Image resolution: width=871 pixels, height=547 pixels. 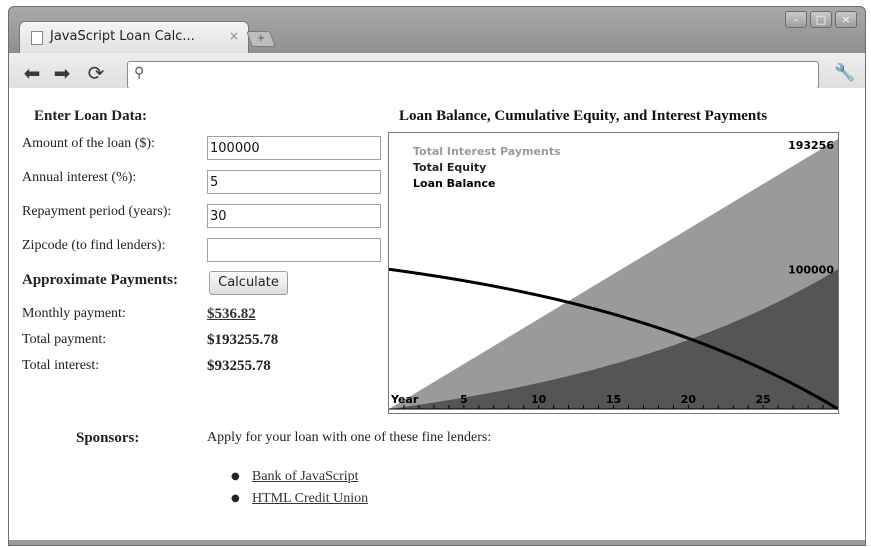 I want to click on page-icon, so click(x=37, y=38).